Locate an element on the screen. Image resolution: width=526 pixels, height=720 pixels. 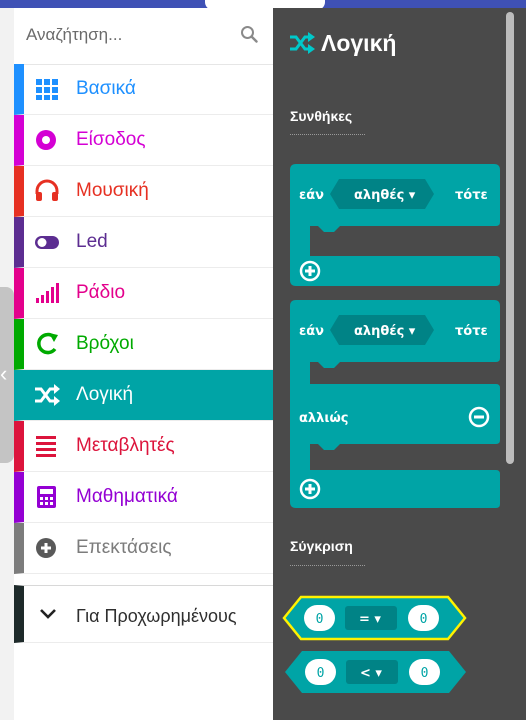
category-label: Μαθηματικά is located at coordinates (127, 496).